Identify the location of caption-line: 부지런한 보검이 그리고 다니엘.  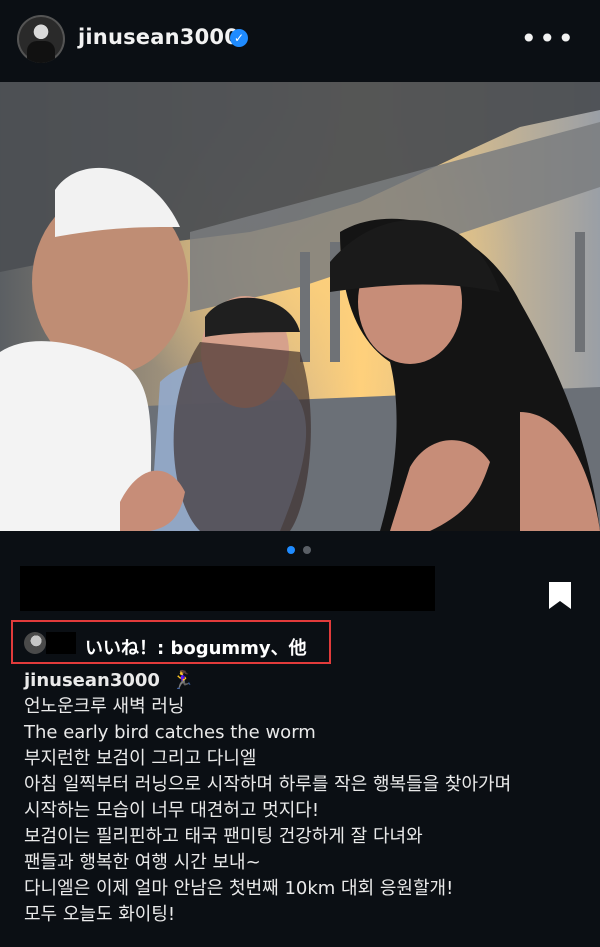
(140, 758).